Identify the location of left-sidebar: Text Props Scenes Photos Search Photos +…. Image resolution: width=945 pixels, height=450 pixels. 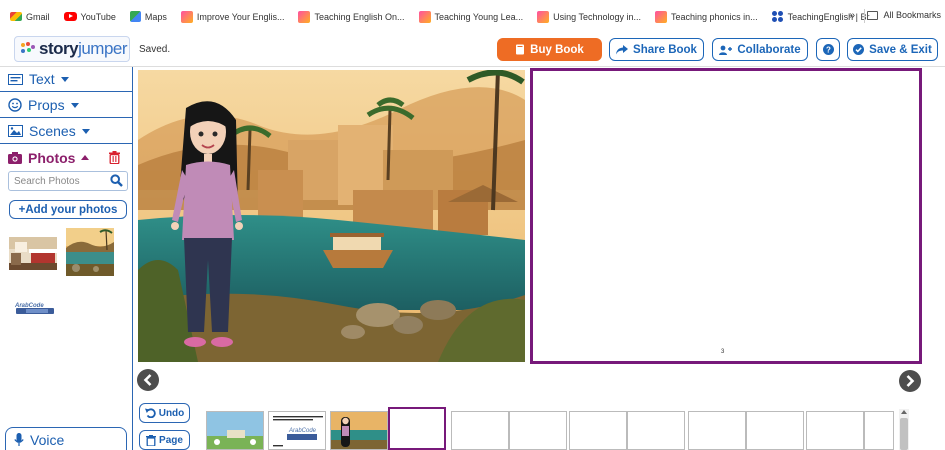
(66, 258).